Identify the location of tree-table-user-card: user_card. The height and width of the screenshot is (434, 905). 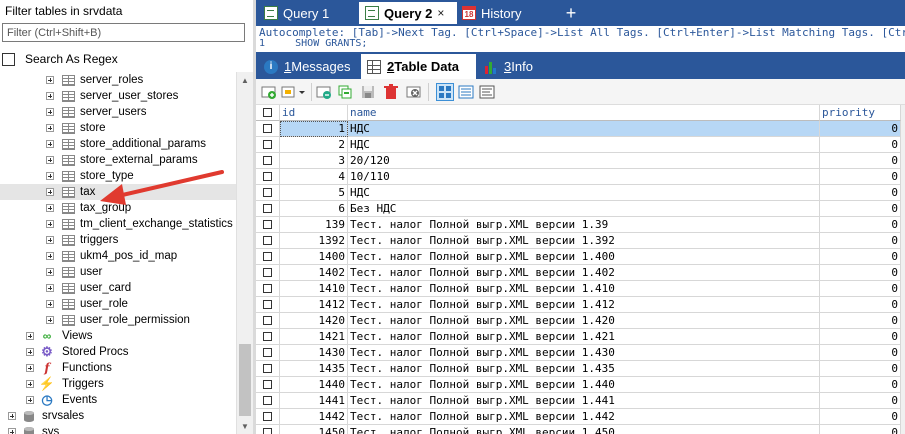
(118, 288).